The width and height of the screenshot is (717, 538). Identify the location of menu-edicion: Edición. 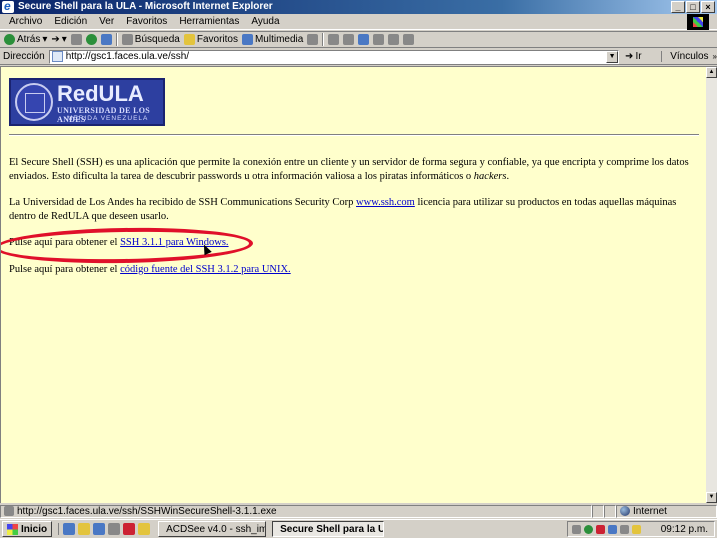
(70, 21).